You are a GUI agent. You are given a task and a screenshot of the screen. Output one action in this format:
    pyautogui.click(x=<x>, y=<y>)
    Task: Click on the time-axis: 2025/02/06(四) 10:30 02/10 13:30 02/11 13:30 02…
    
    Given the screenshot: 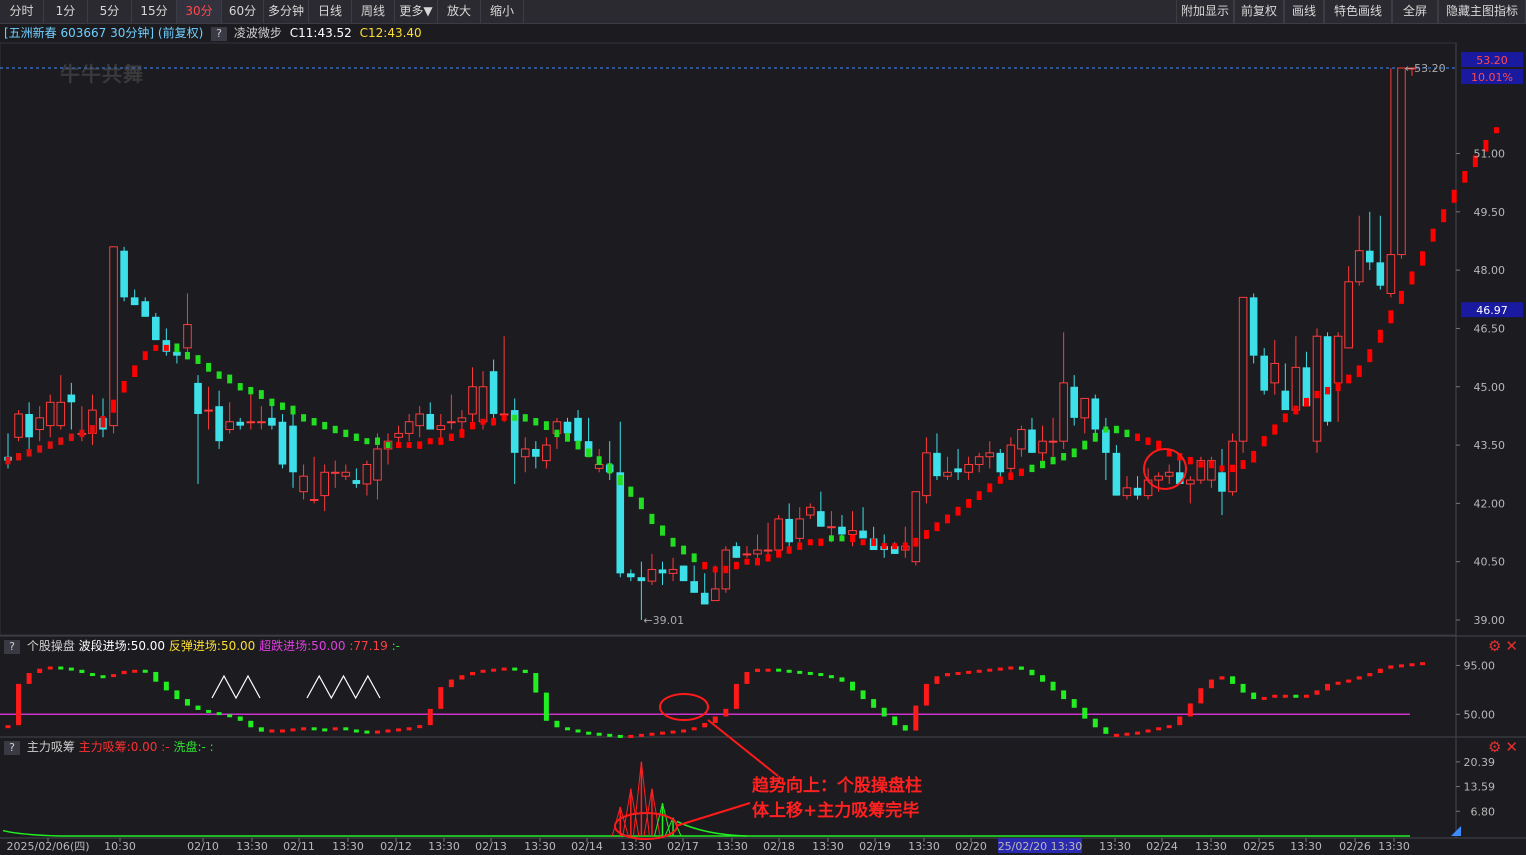 What is the action you would take?
    pyautogui.click(x=708, y=845)
    